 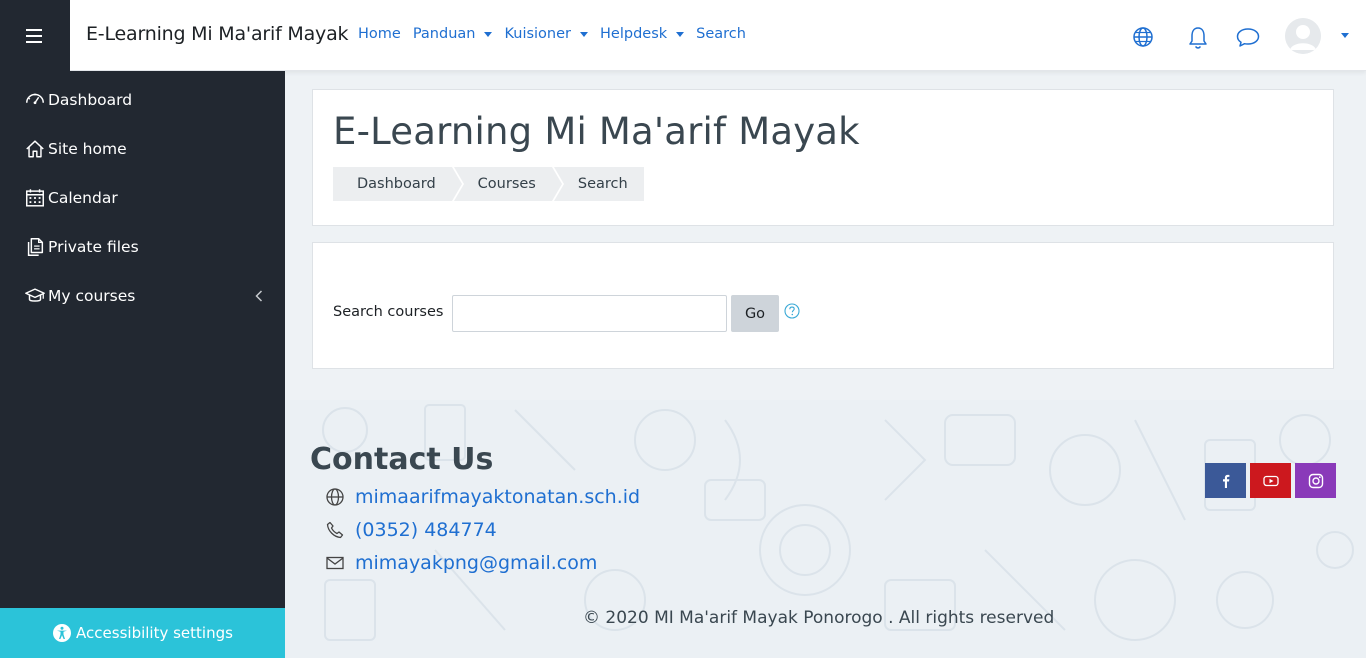 I want to click on nav-kuisioner: Kuisioner, so click(x=546, y=34).